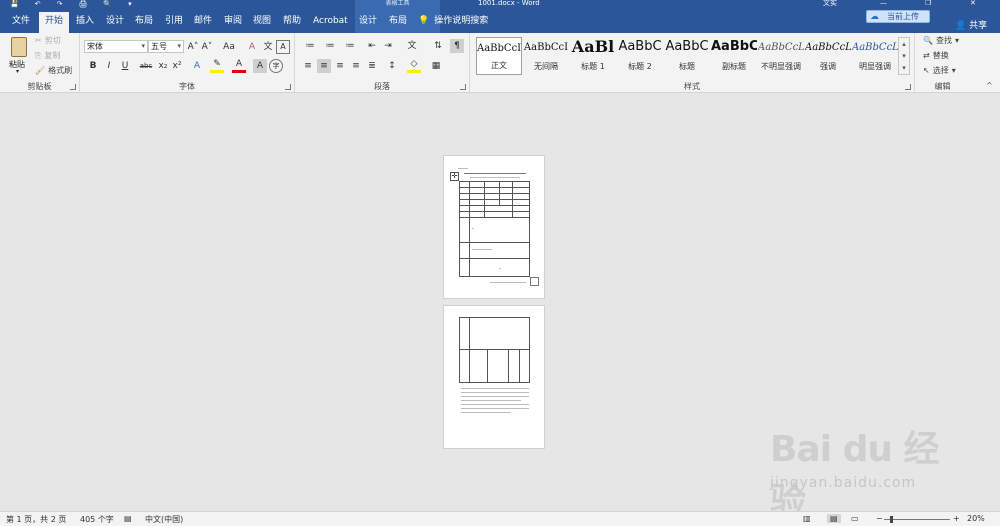 The width and height of the screenshot is (1000, 526). I want to click on tab-table-design: 设计, so click(368, 22).